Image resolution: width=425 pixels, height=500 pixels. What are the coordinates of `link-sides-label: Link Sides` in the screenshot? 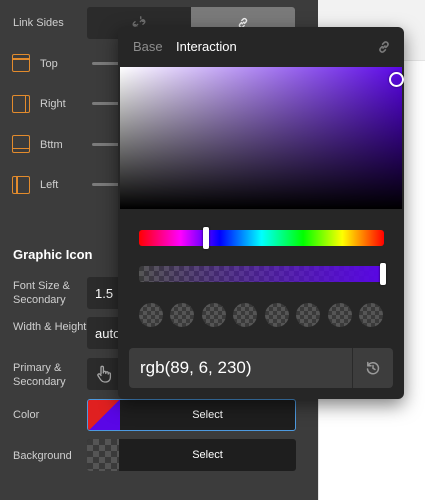 It's located at (38, 23).